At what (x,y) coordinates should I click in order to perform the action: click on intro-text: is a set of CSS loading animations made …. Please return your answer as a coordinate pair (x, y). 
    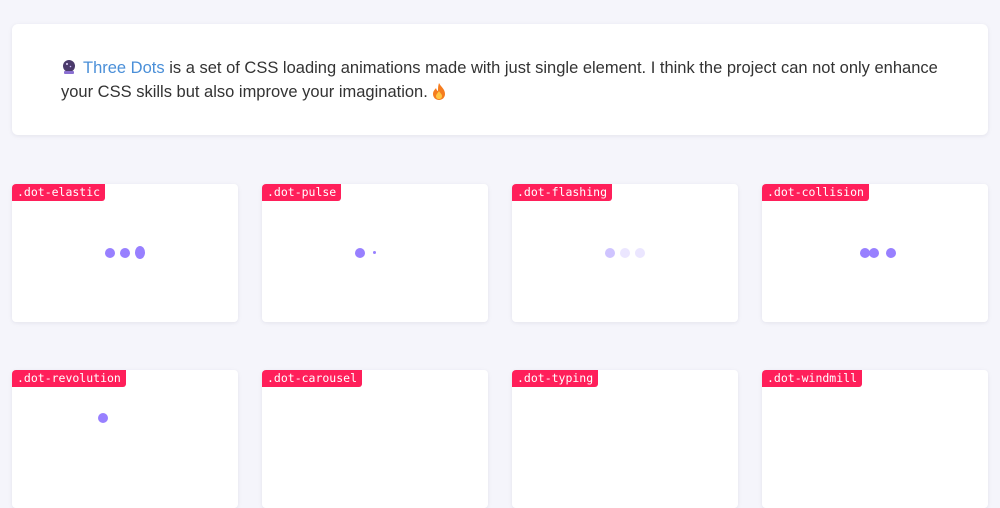
    Looking at the image, I should click on (499, 80).